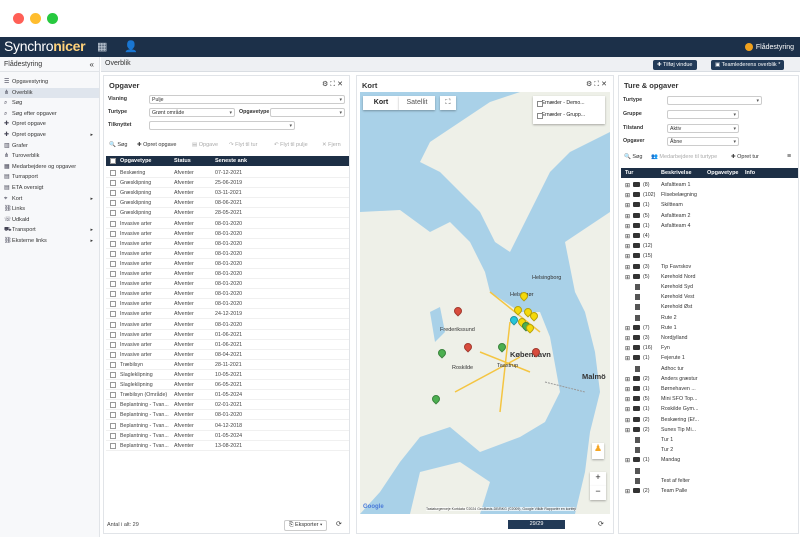 This screenshot has width=800, height=537. I want to click on task-button: ▤ Opgave, so click(205, 145).